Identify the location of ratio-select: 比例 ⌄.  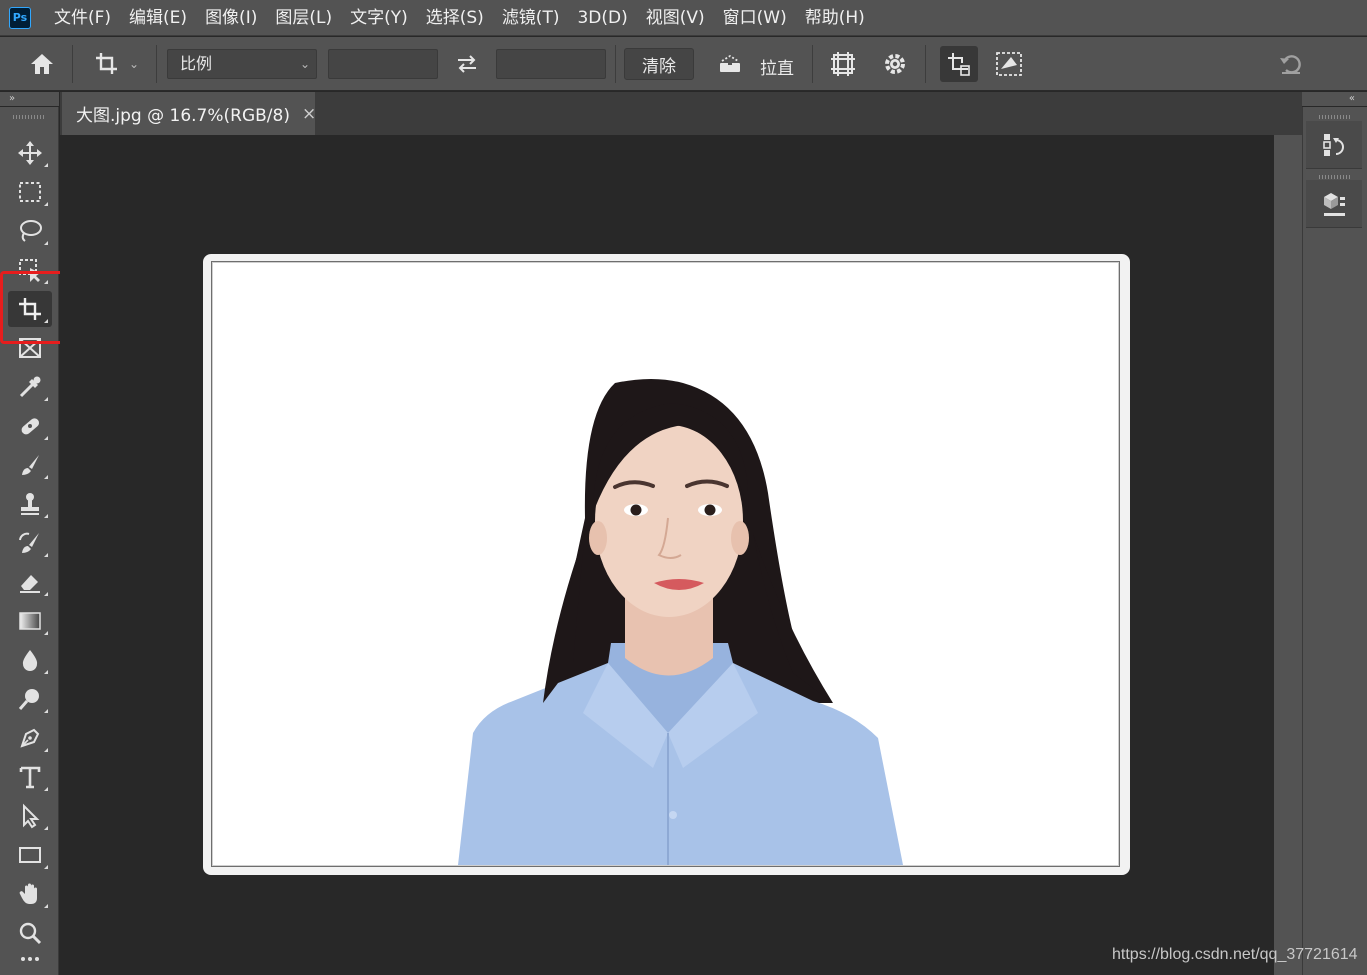
(242, 64).